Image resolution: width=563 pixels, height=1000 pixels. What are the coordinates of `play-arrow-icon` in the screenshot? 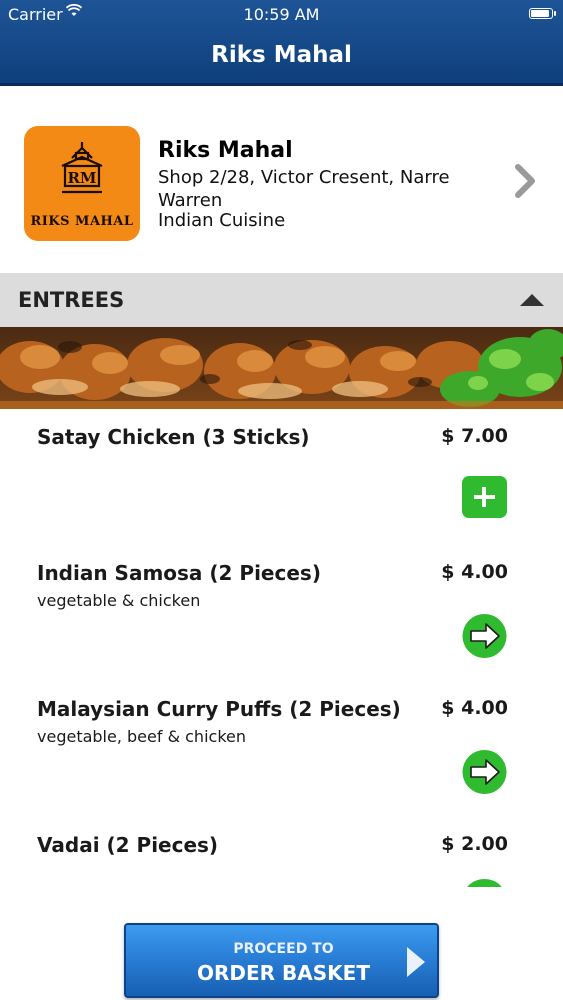 It's located at (416, 962).